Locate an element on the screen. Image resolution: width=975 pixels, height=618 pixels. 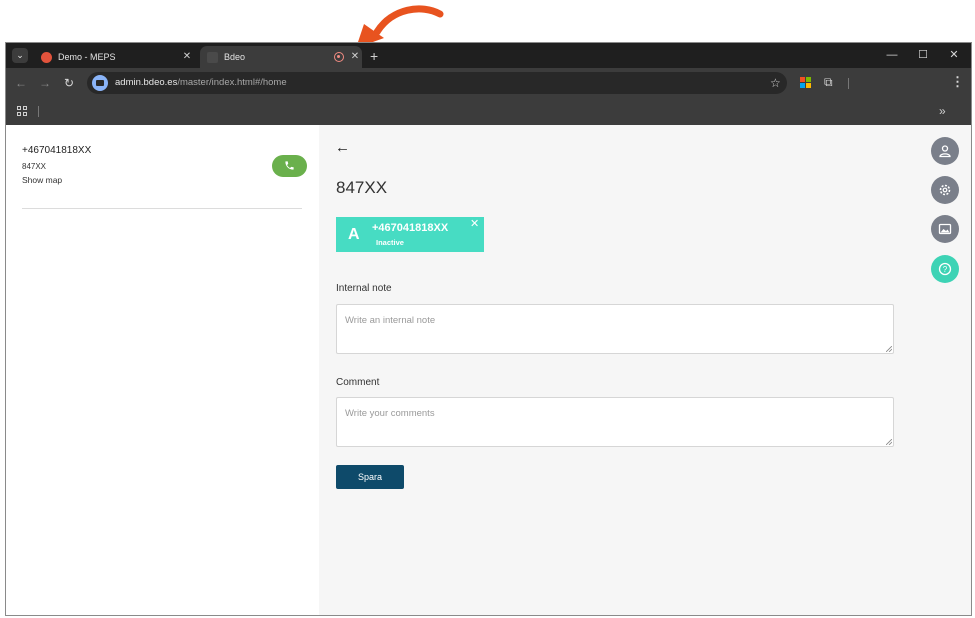
phone-icon is located at coordinates (289, 165).